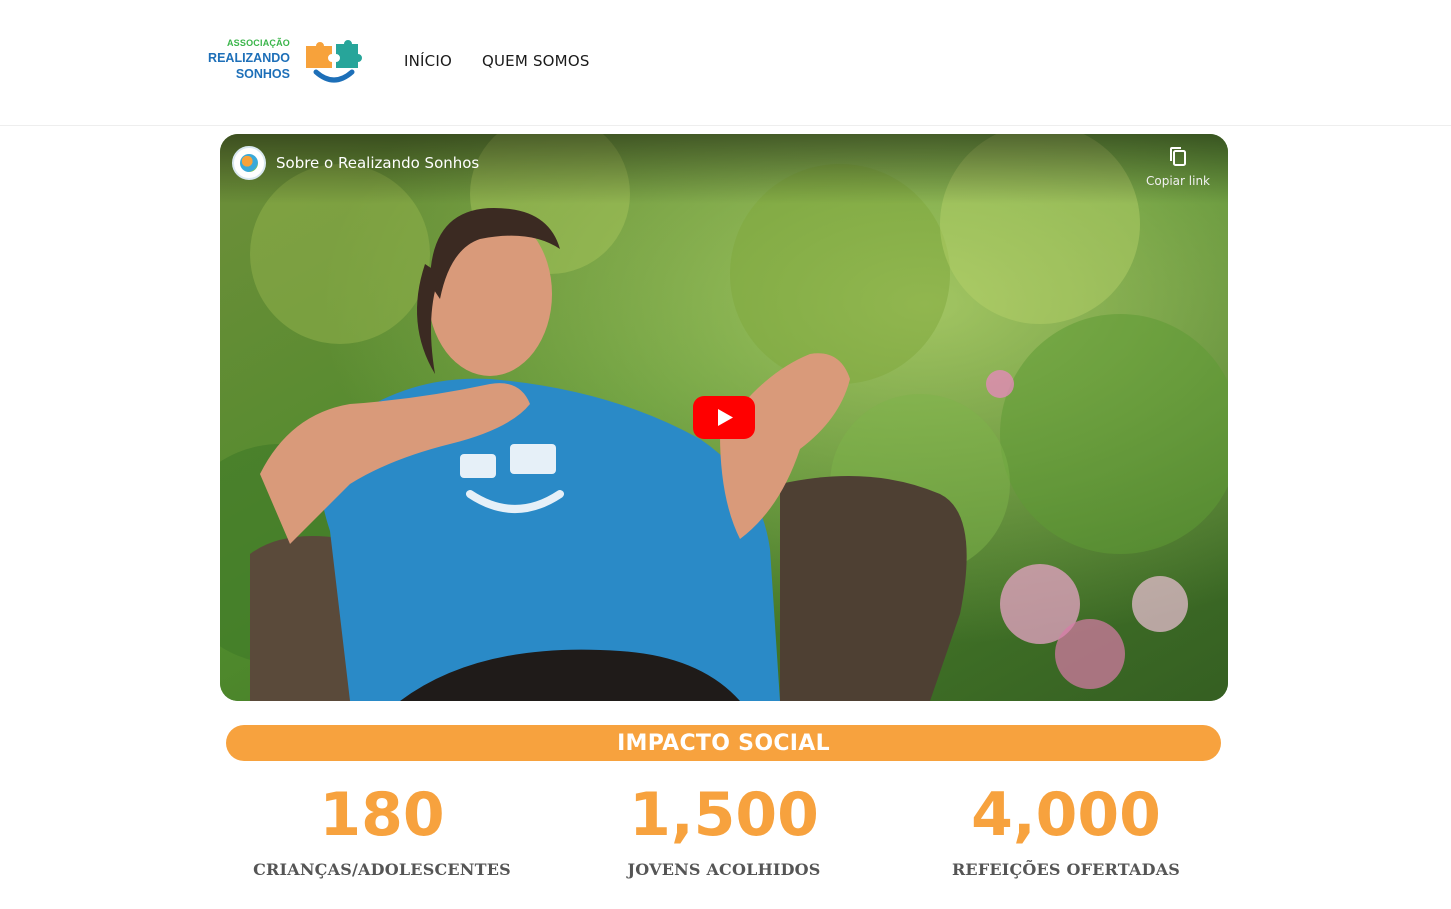 This screenshot has height=909, width=1451. What do you see at coordinates (382, 815) in the screenshot?
I see `stat-value: 180` at bounding box center [382, 815].